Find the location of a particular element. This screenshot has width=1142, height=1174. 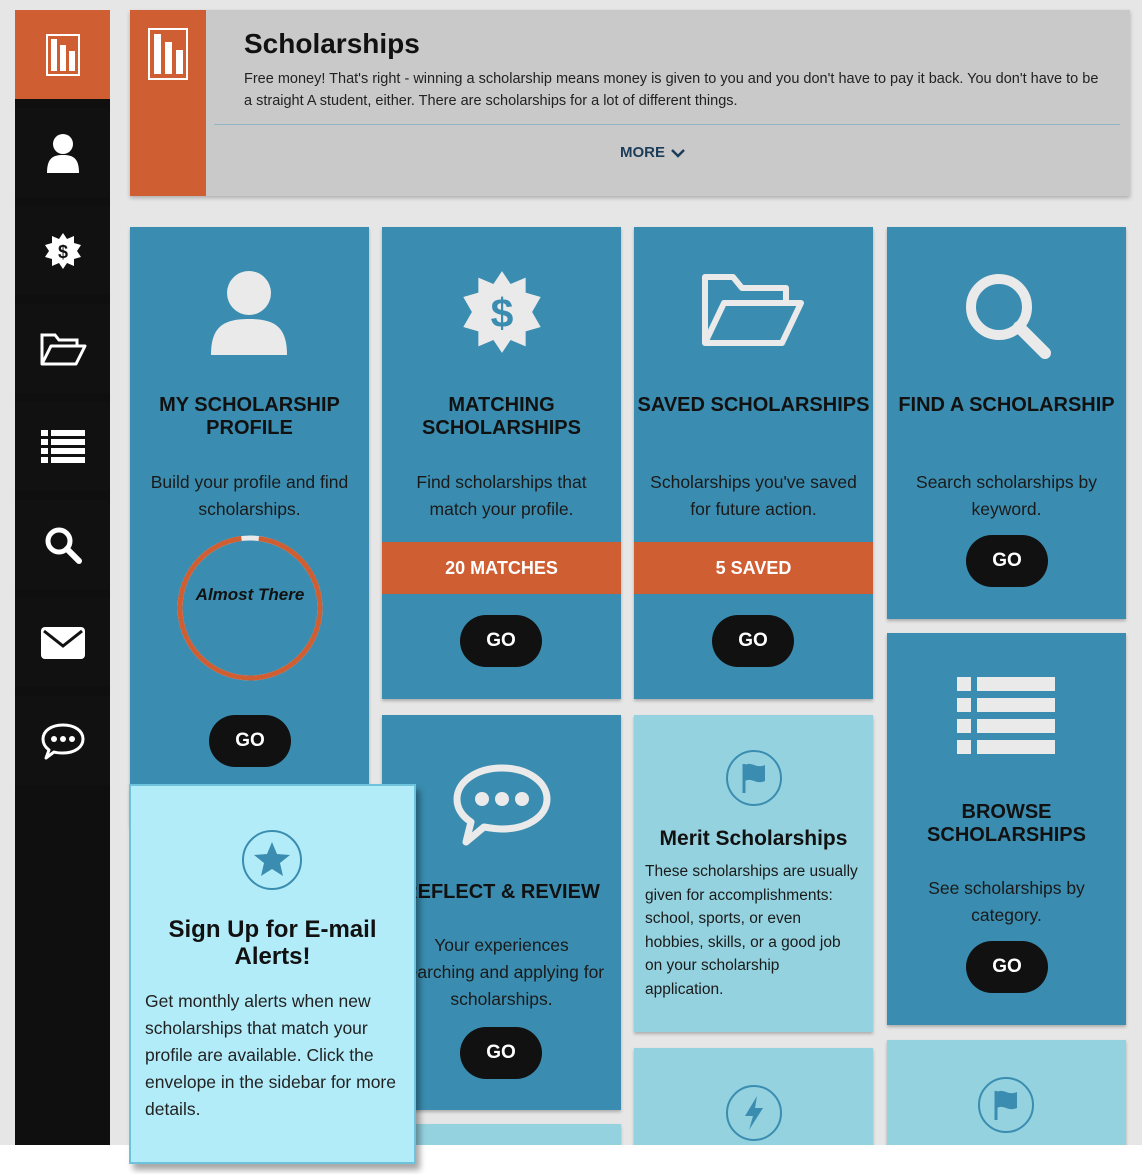

popup-title: Sign Up for E-mail Alerts! is located at coordinates (272, 943).